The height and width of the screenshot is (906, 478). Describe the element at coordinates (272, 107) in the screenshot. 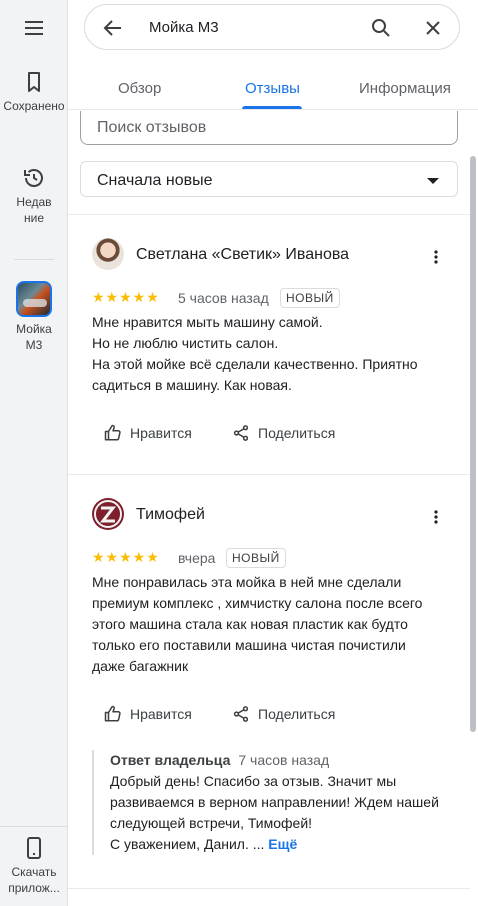

I see `active-tab-indicator` at that location.